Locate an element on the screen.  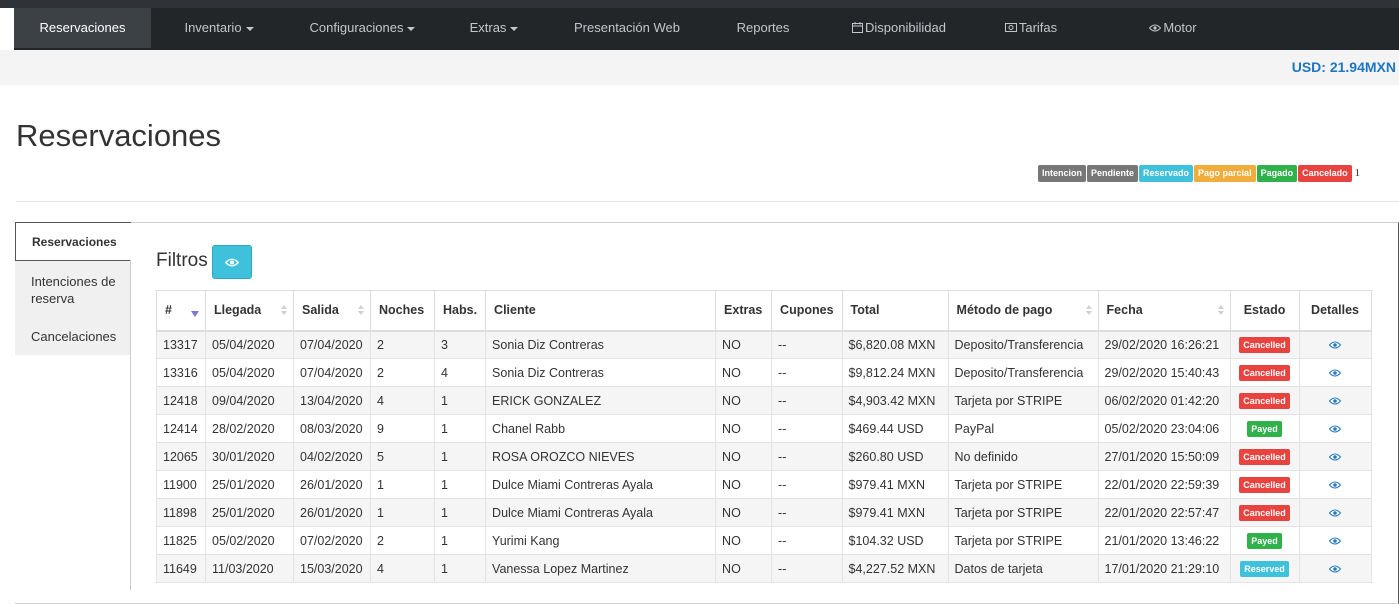
cell-total: $4,227.52 MXN is located at coordinates (895, 568).